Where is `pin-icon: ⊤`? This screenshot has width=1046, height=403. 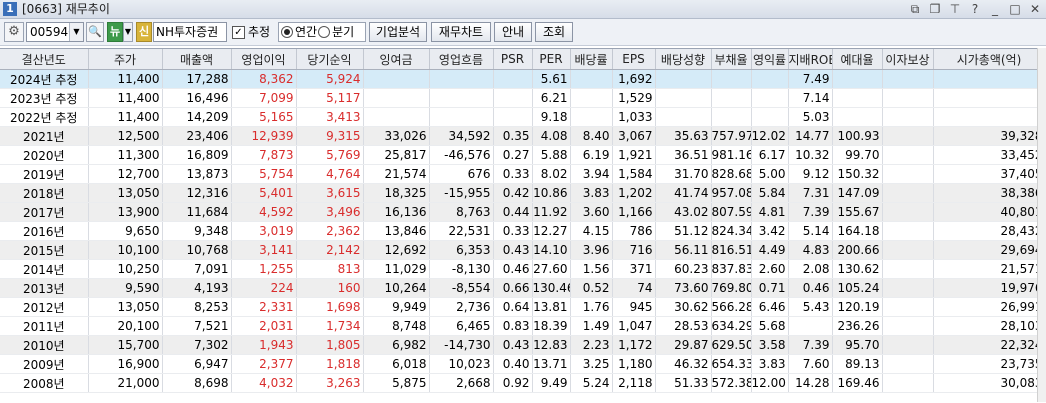
pin-icon: ⊤ is located at coordinates (955, 9).